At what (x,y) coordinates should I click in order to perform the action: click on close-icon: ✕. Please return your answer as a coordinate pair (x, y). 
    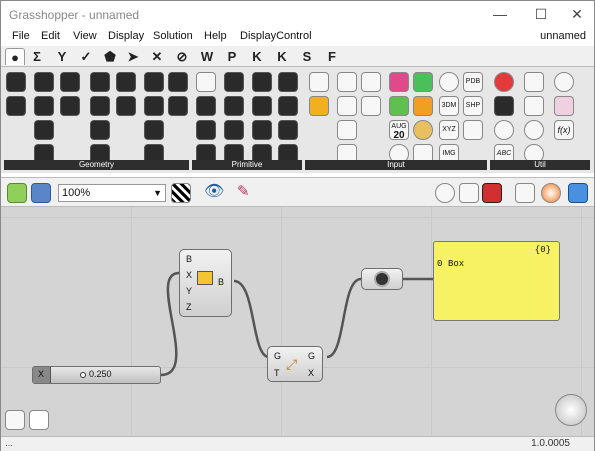
    Looking at the image, I should click on (577, 14).